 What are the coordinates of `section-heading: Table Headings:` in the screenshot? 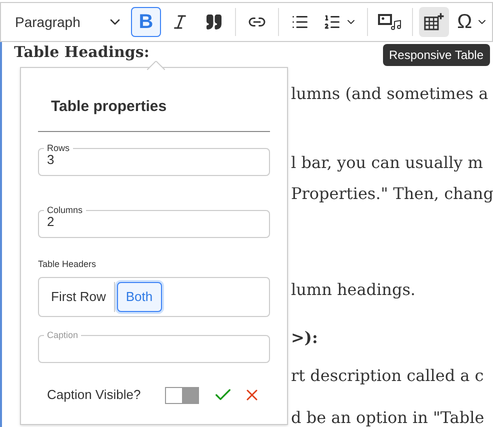 It's located at (82, 52).